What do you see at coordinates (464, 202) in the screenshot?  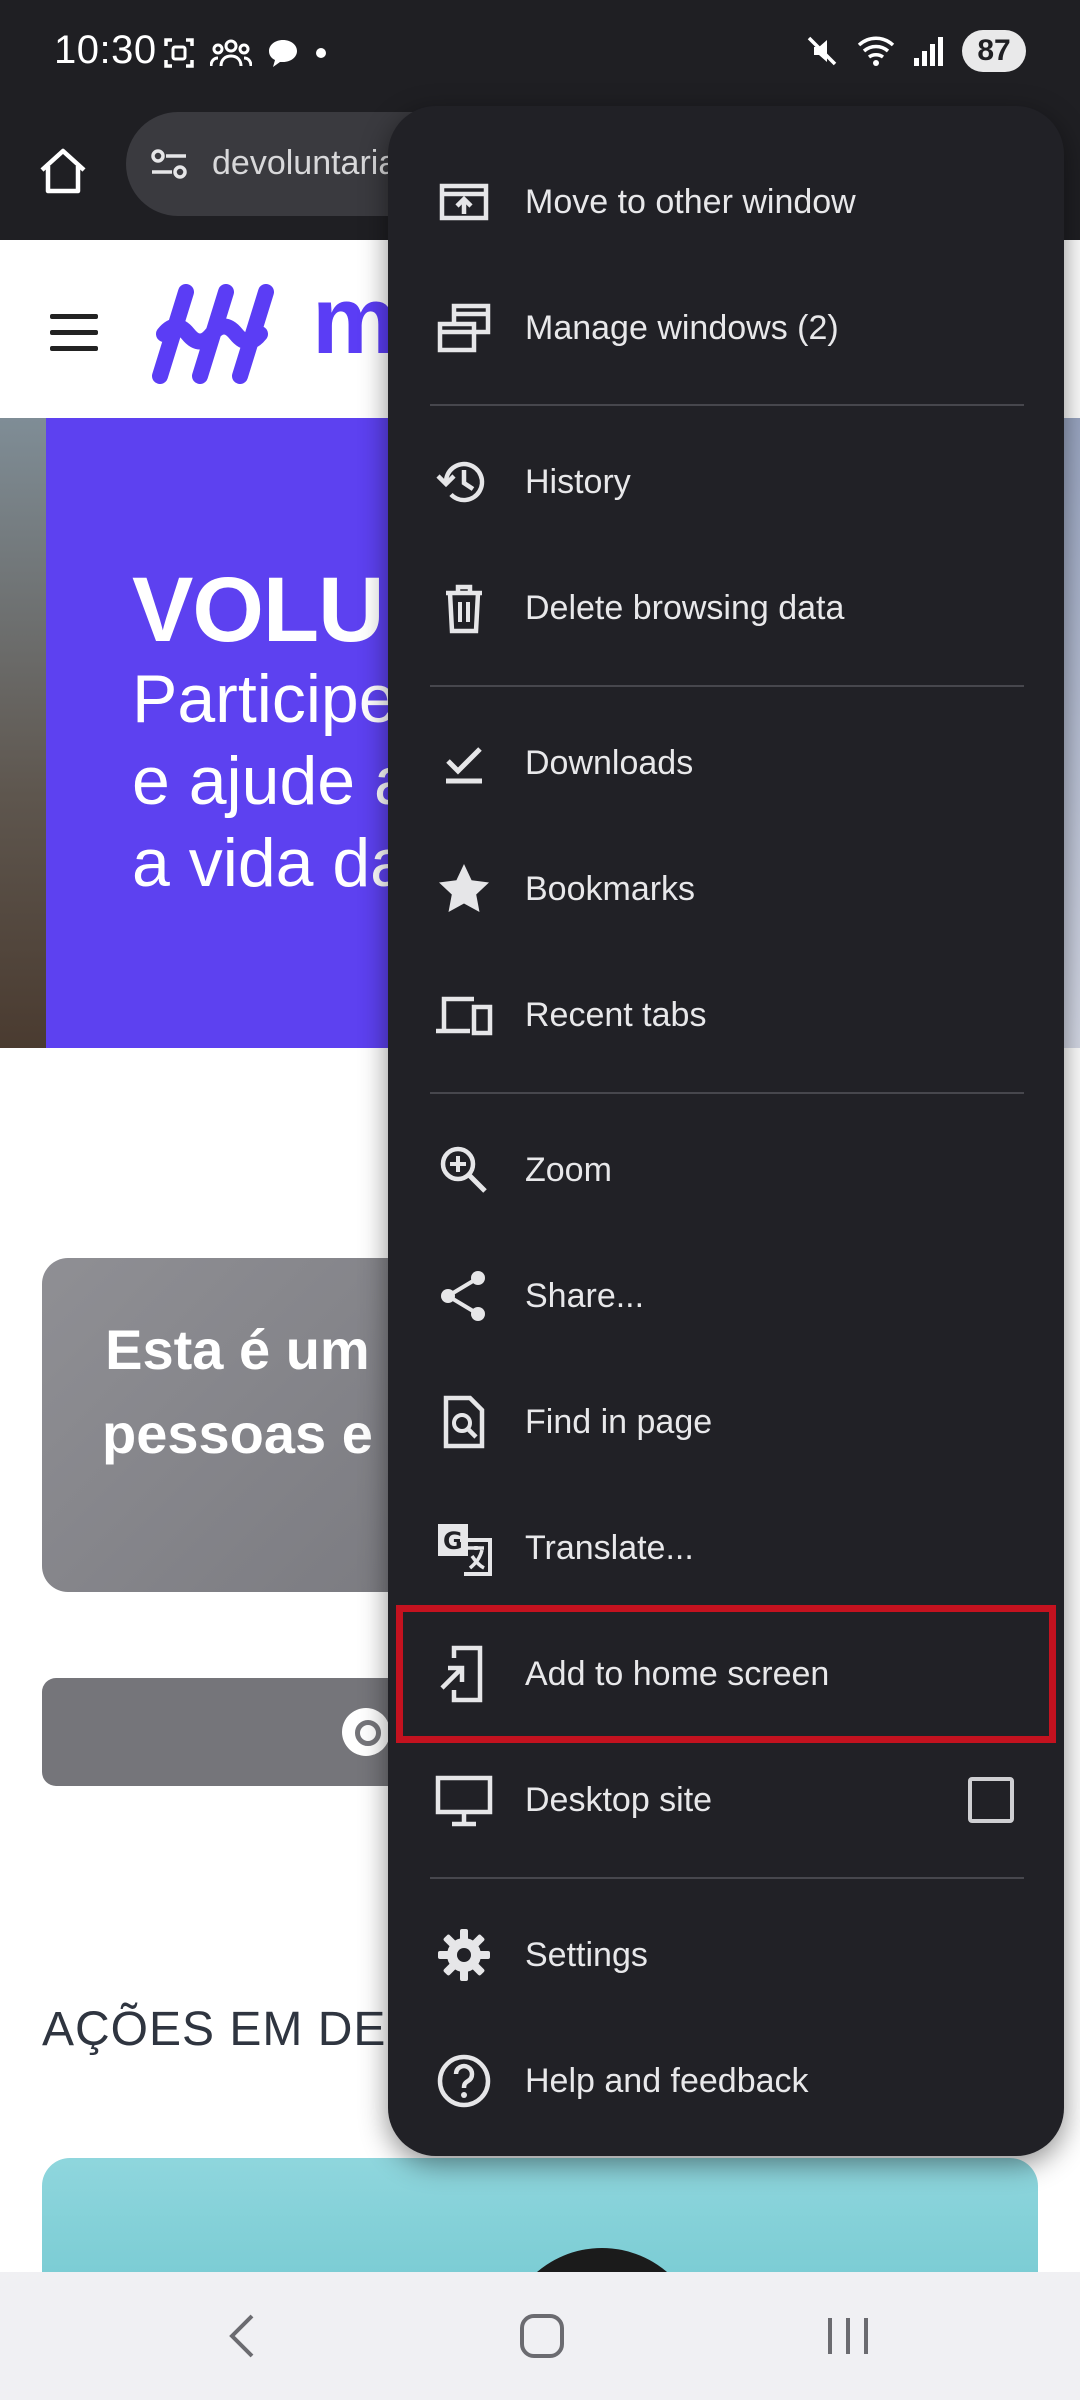 I see `move-window-icon` at bounding box center [464, 202].